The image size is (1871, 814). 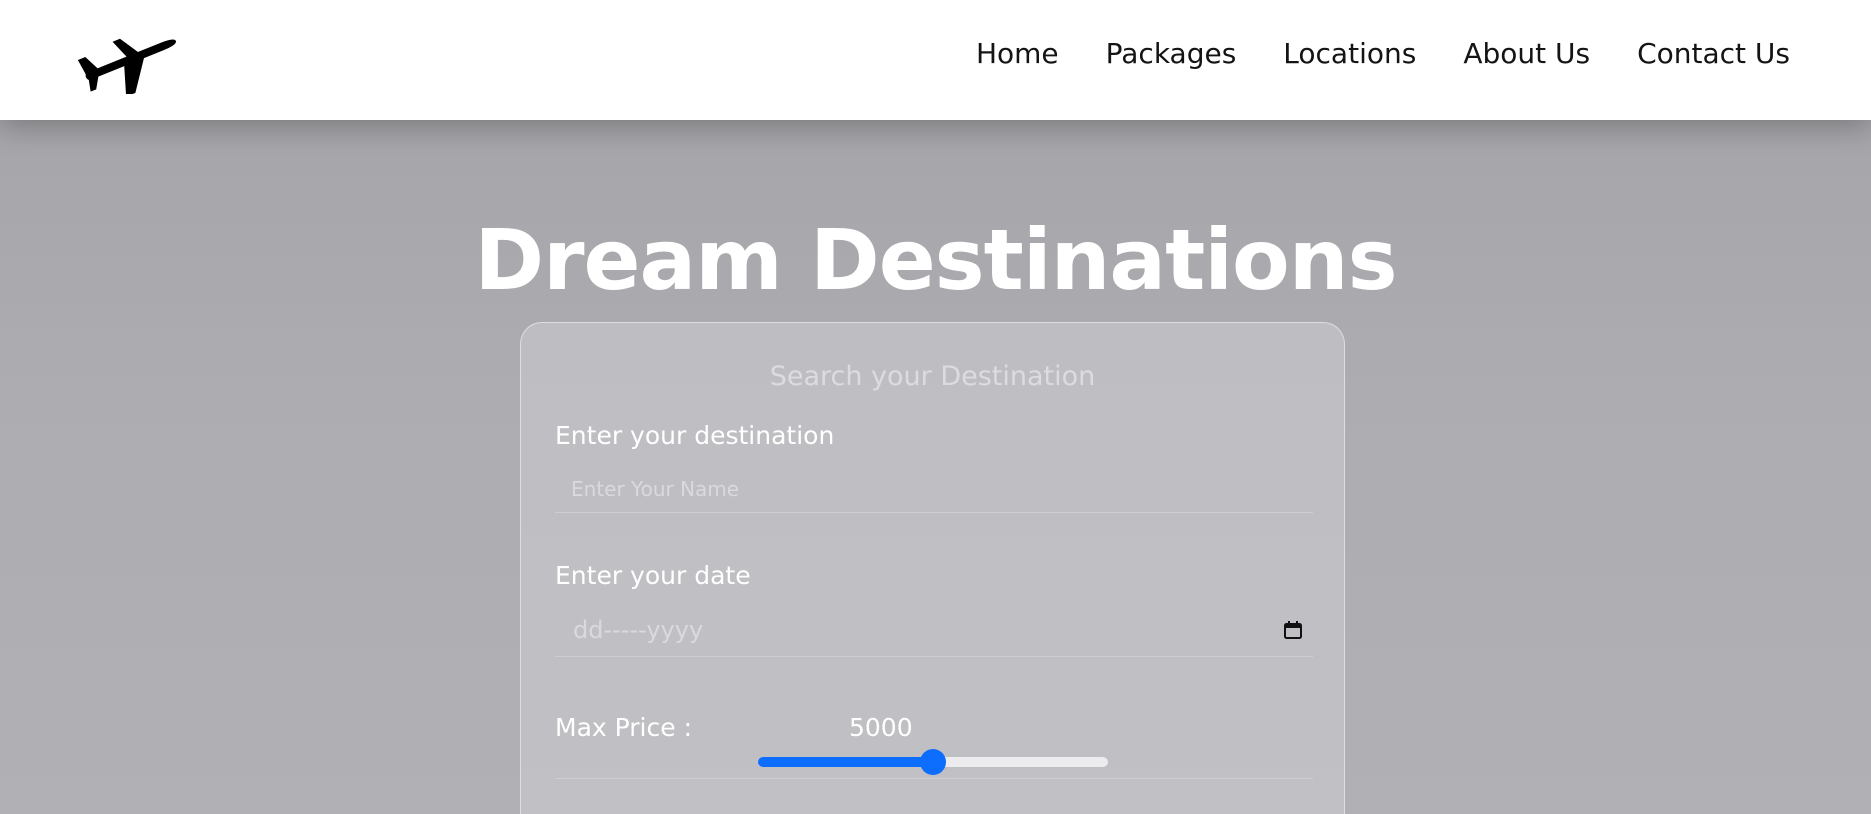 I want to click on date-label: Enter your date, so click(x=653, y=575).